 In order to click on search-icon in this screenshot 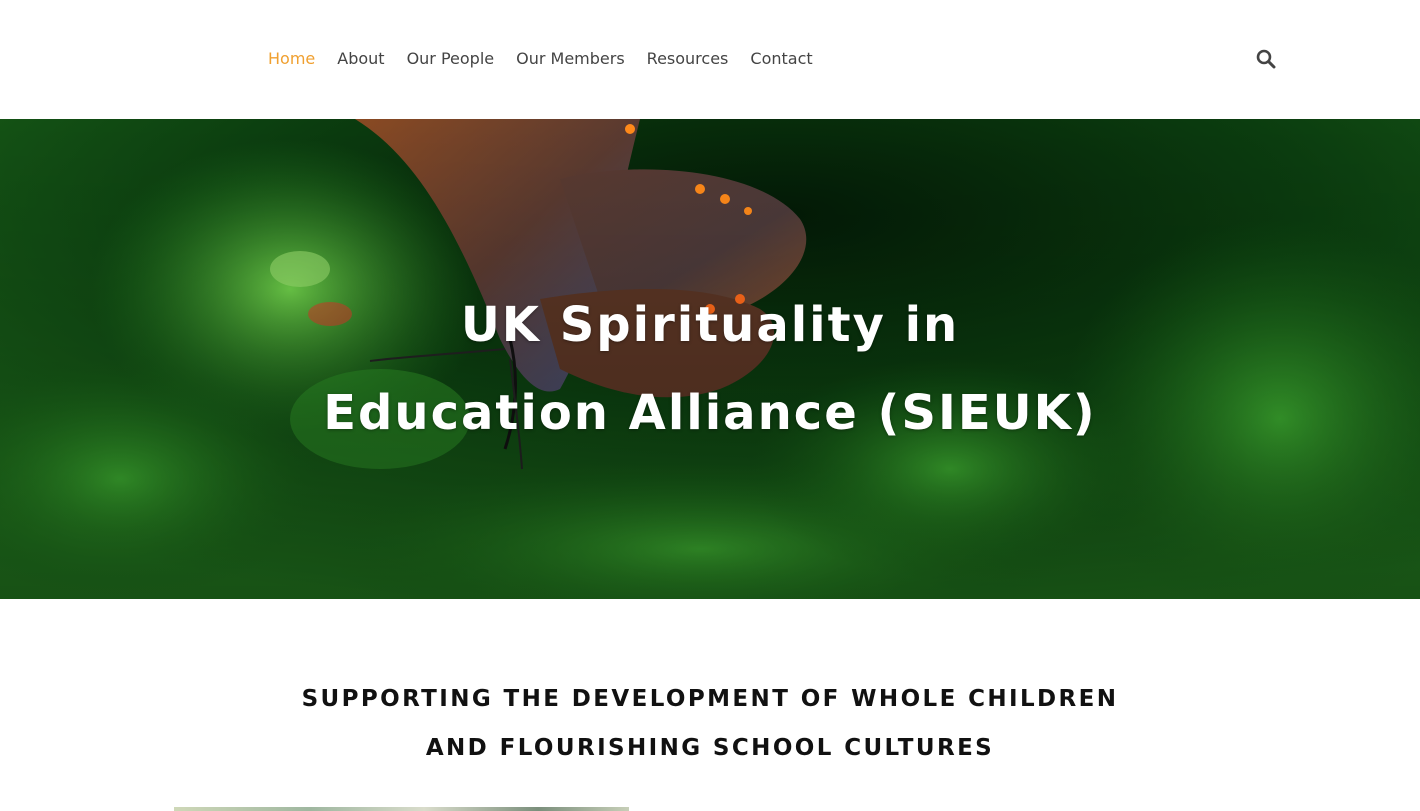, I will do `click(1266, 59)`.